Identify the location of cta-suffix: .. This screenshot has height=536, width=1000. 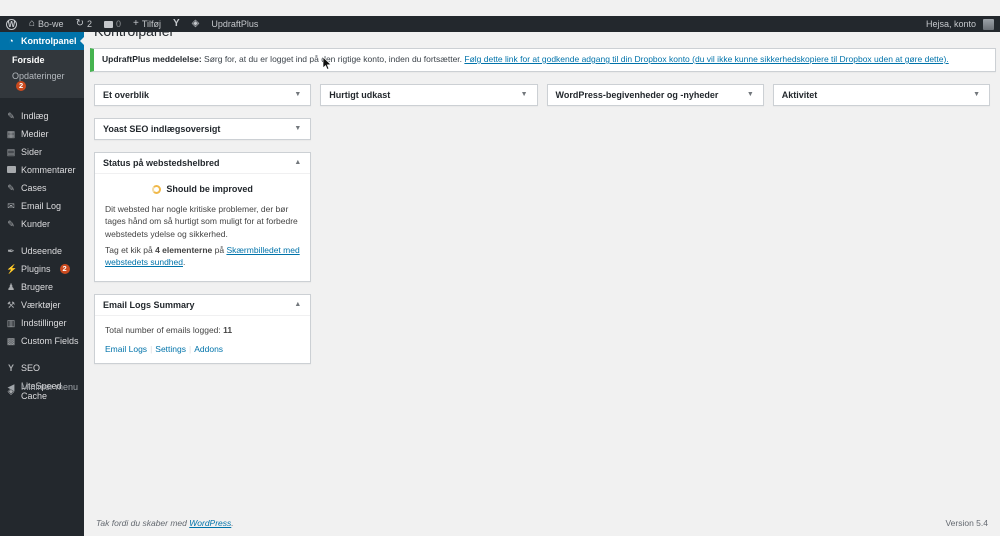
(184, 262).